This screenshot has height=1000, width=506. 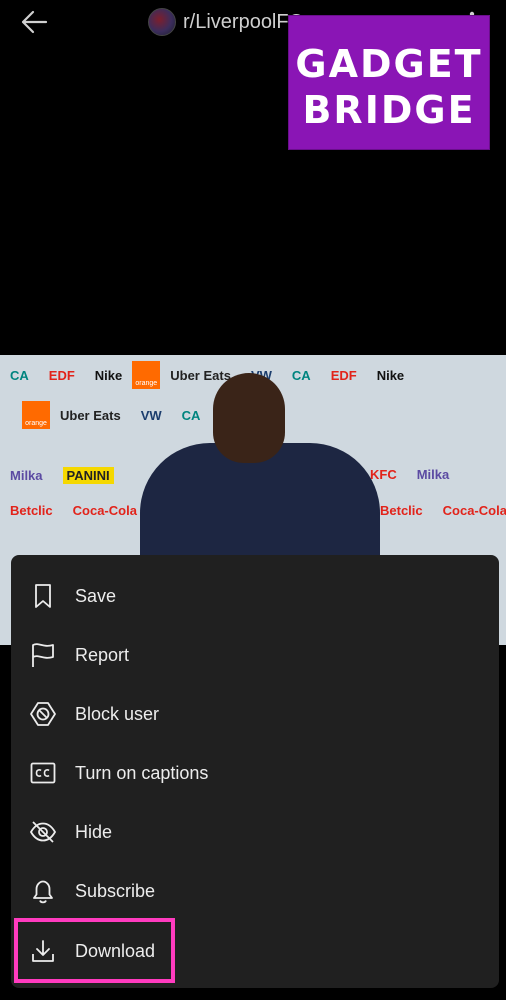 What do you see at coordinates (43, 596) in the screenshot?
I see `bookmark-icon` at bounding box center [43, 596].